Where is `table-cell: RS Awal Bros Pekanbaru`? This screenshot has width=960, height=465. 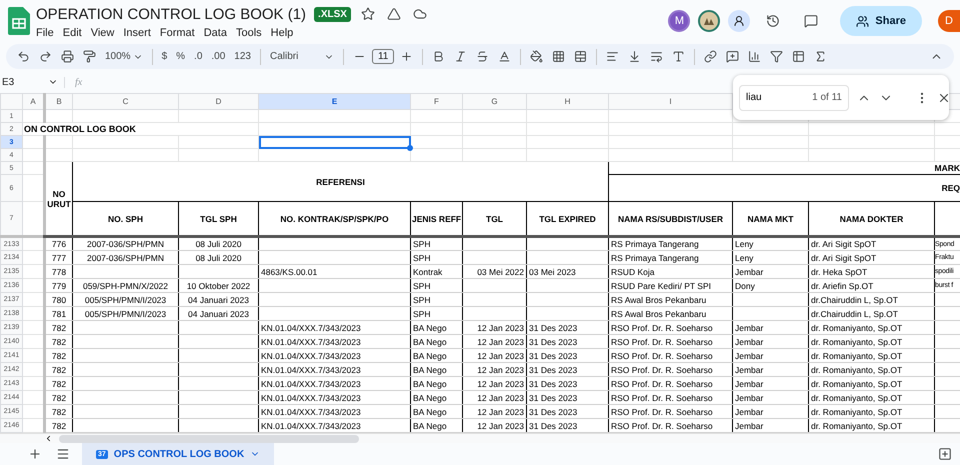
table-cell: RS Awal Bros Pekanbaru is located at coordinates (670, 299).